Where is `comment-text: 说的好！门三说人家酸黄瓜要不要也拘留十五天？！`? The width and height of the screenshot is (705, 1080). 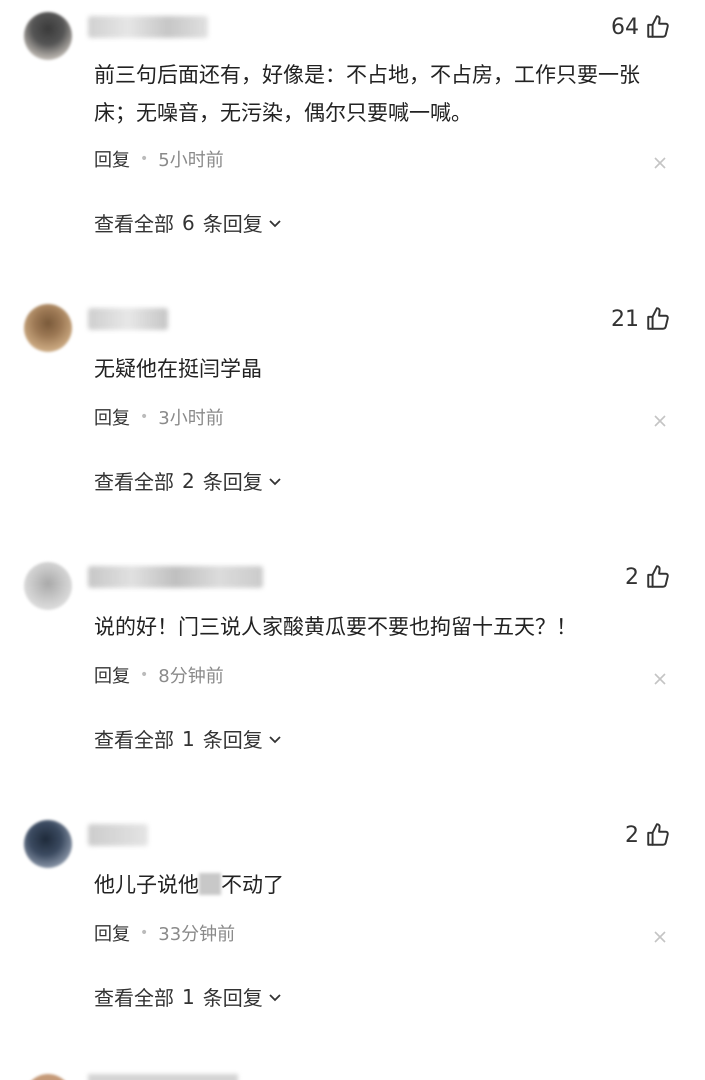 comment-text: 说的好！门三说人家酸黄瓜要不要也拘留十五天？！ is located at coordinates (335, 627).